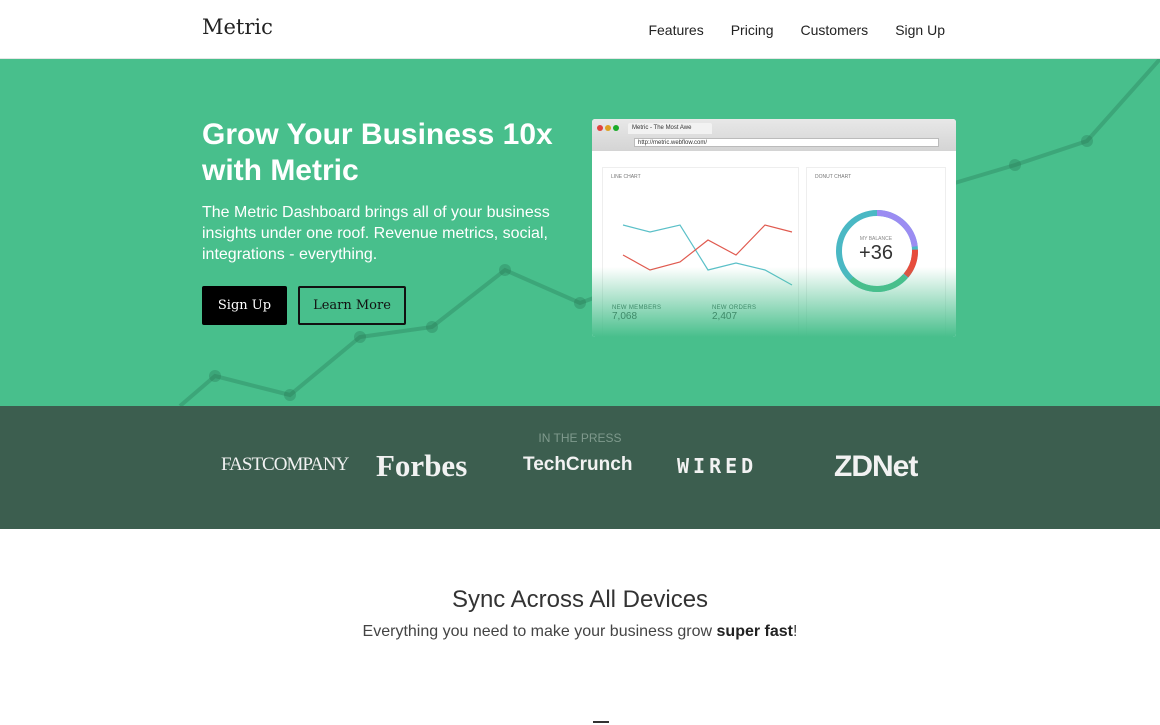 The width and height of the screenshot is (1160, 725). Describe the element at coordinates (920, 30) in the screenshot. I see `nav-signup: Sign Up` at that location.